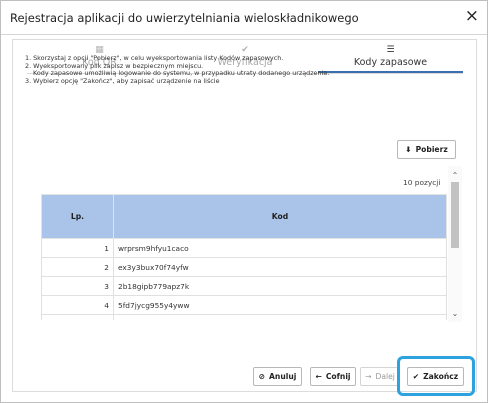  Describe the element at coordinates (280, 248) in the screenshot. I see `backup-code: wrprsm9hfyu1caco` at that location.